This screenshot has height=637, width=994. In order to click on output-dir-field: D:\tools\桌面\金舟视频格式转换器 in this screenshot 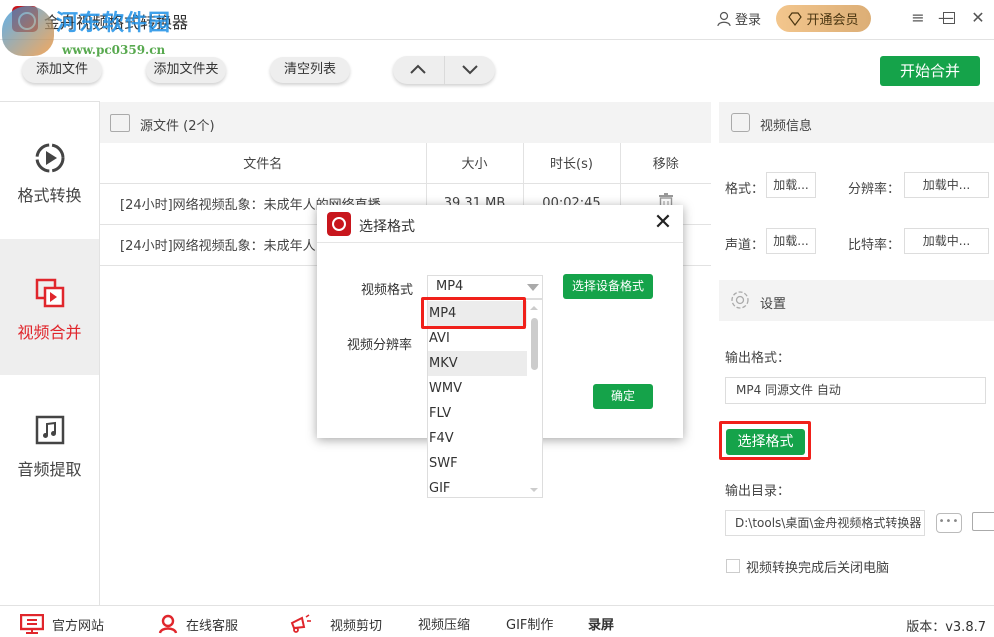, I will do `click(825, 523)`.